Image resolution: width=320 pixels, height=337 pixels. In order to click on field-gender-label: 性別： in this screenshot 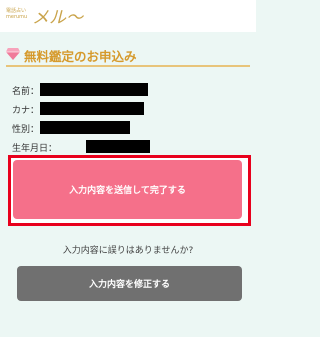, I will do `click(26, 130)`.